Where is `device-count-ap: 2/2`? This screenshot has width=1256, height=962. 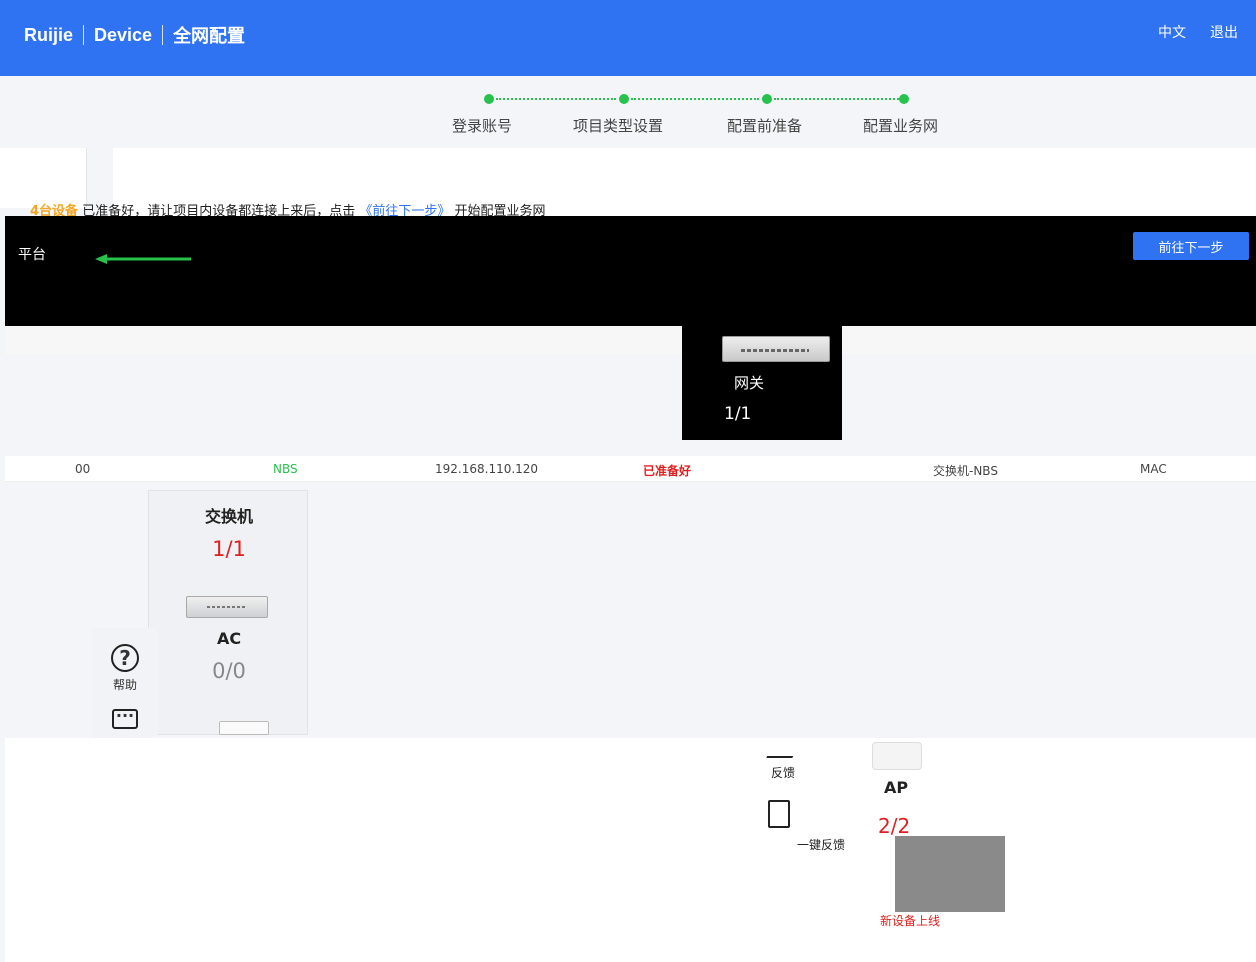
device-count-ap: 2/2 is located at coordinates (894, 826).